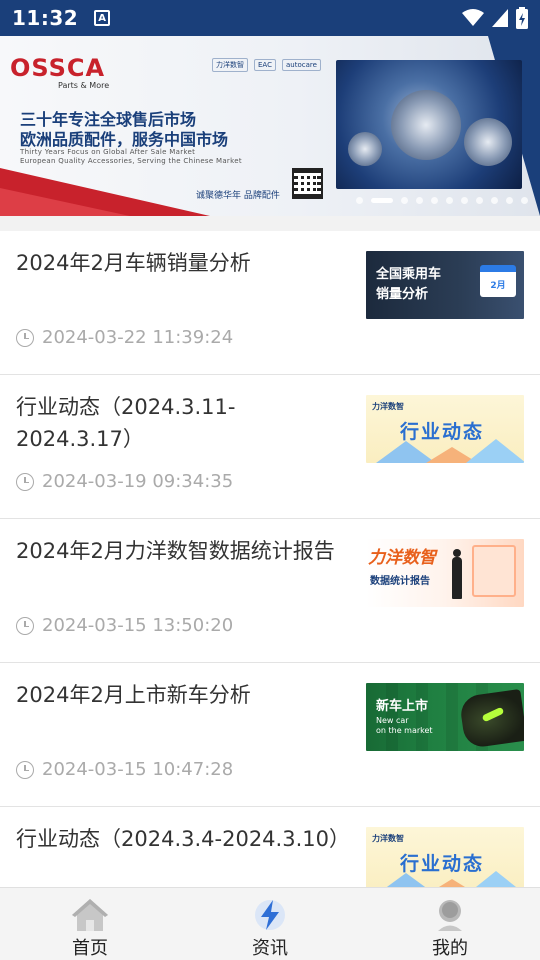 The height and width of the screenshot is (960, 540). I want to click on nav-profile: 我的, so click(450, 924).